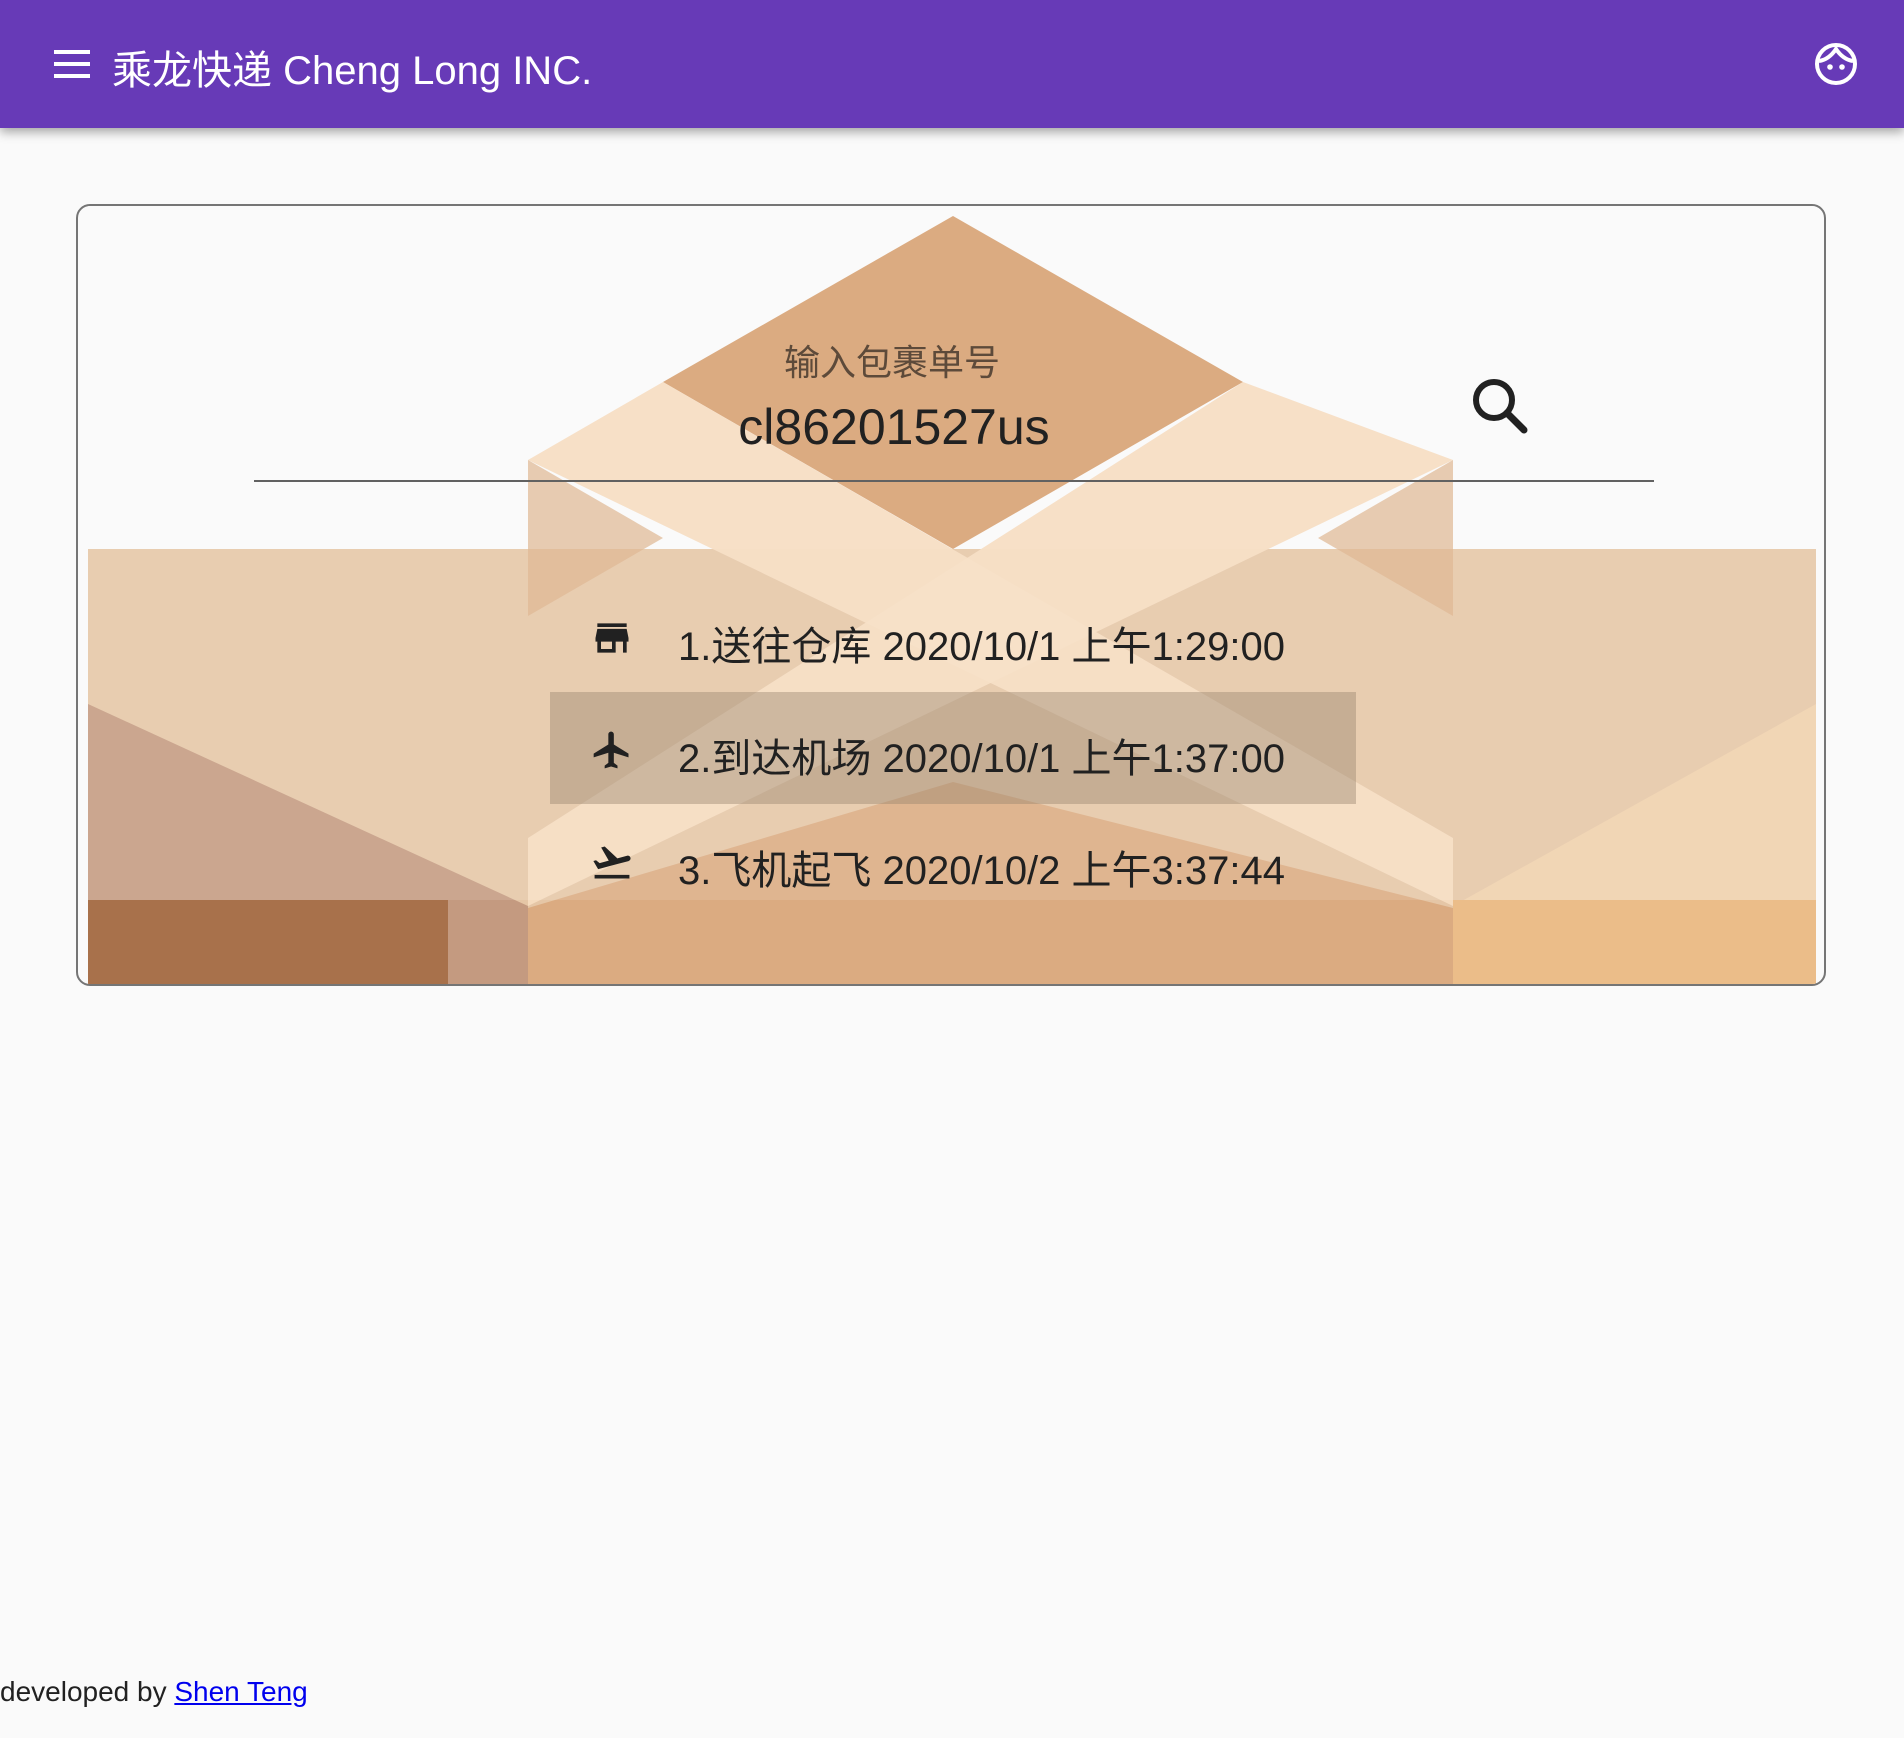  Describe the element at coordinates (1500, 406) in the screenshot. I see `search-icon` at that location.